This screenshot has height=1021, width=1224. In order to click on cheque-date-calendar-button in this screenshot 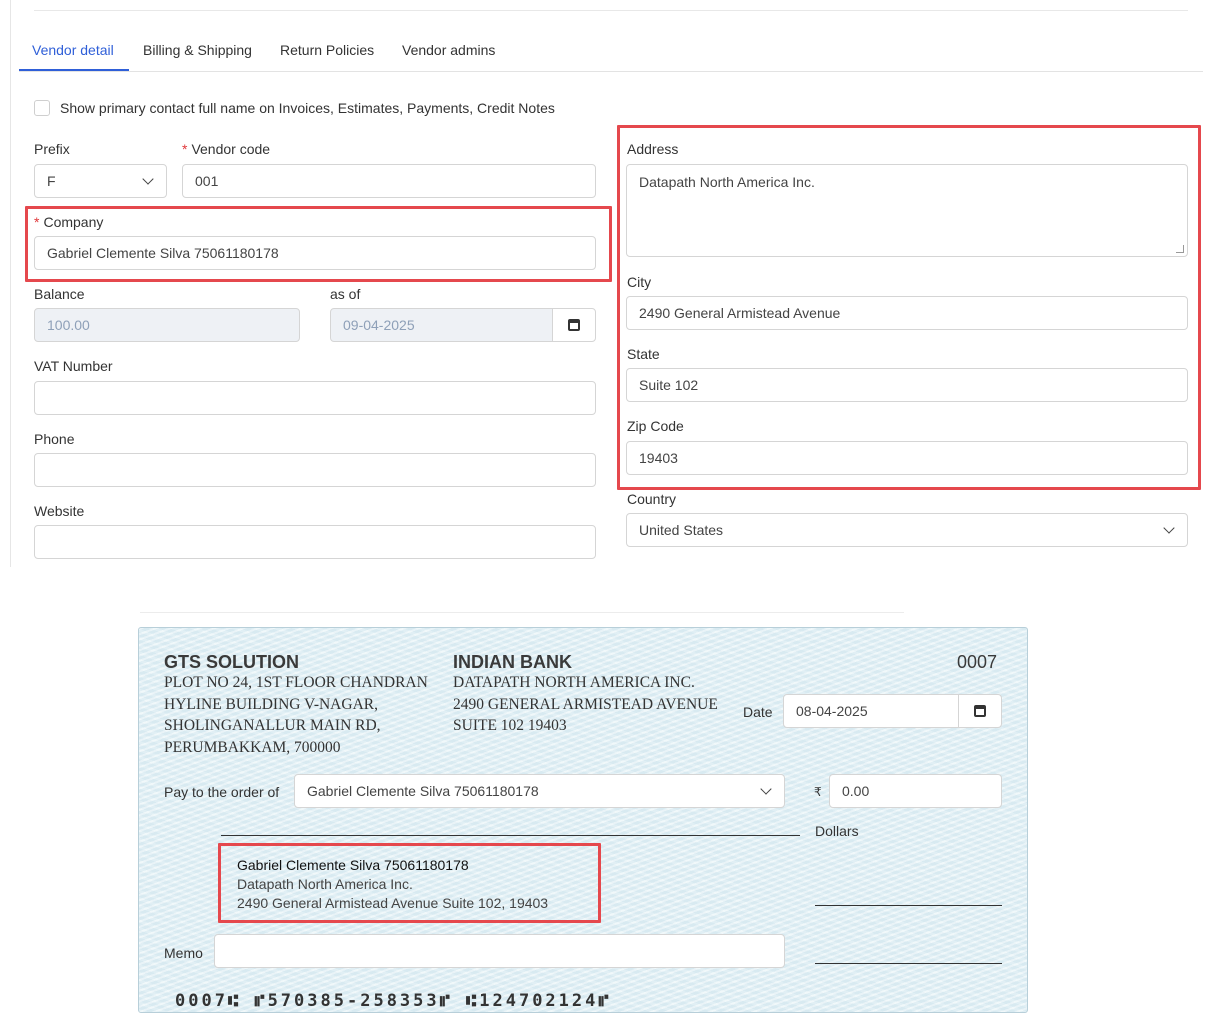, I will do `click(980, 711)`.